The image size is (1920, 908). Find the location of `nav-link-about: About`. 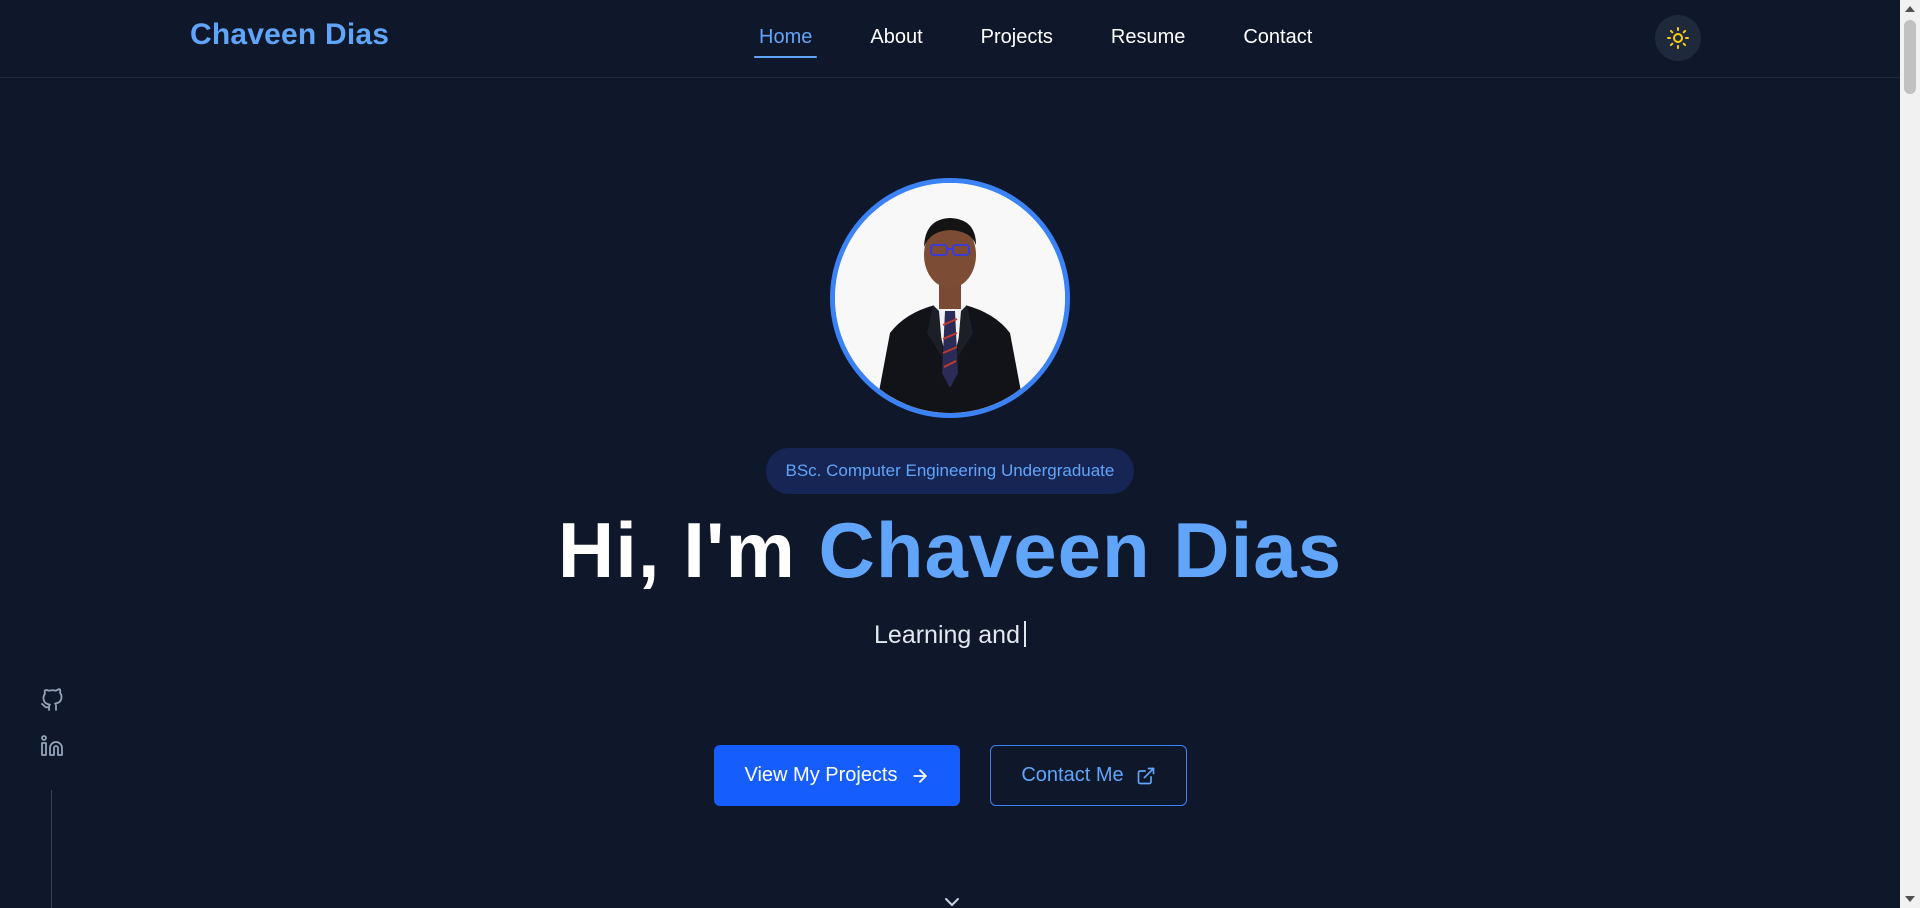

nav-link-about: About is located at coordinates (896, 41).